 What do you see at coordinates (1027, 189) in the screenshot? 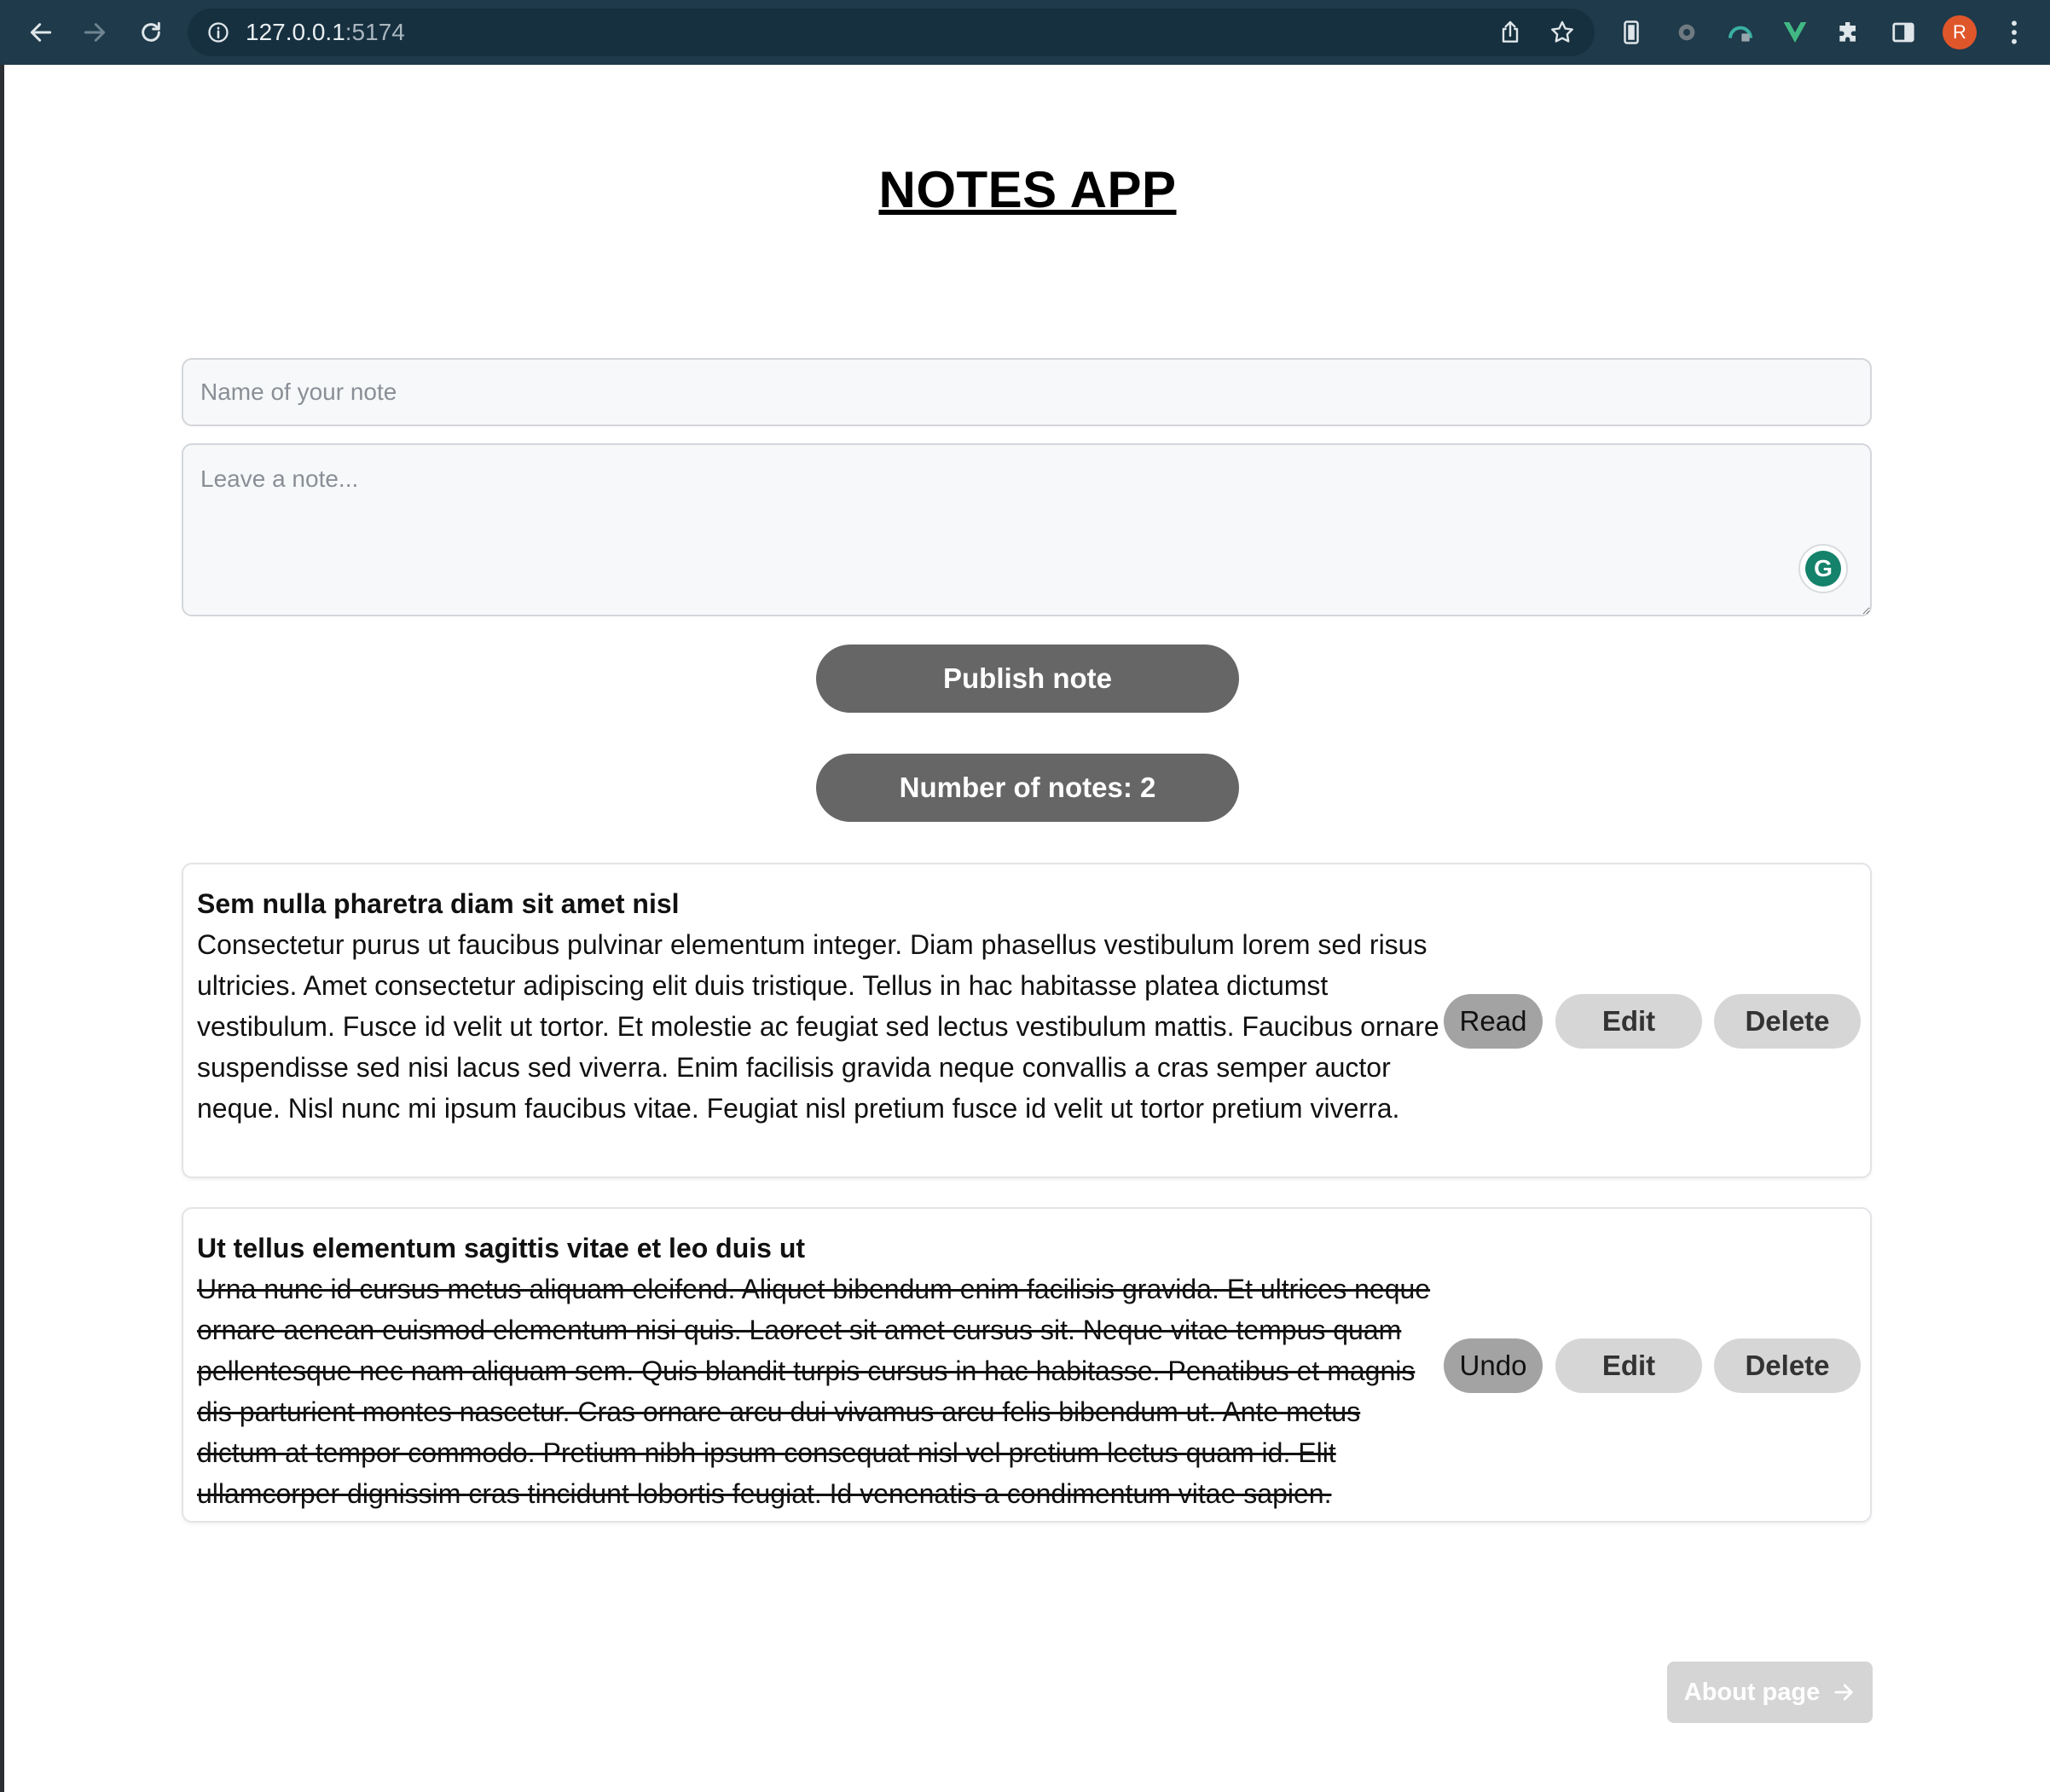
I see `page-title: NOTES APP` at bounding box center [1027, 189].